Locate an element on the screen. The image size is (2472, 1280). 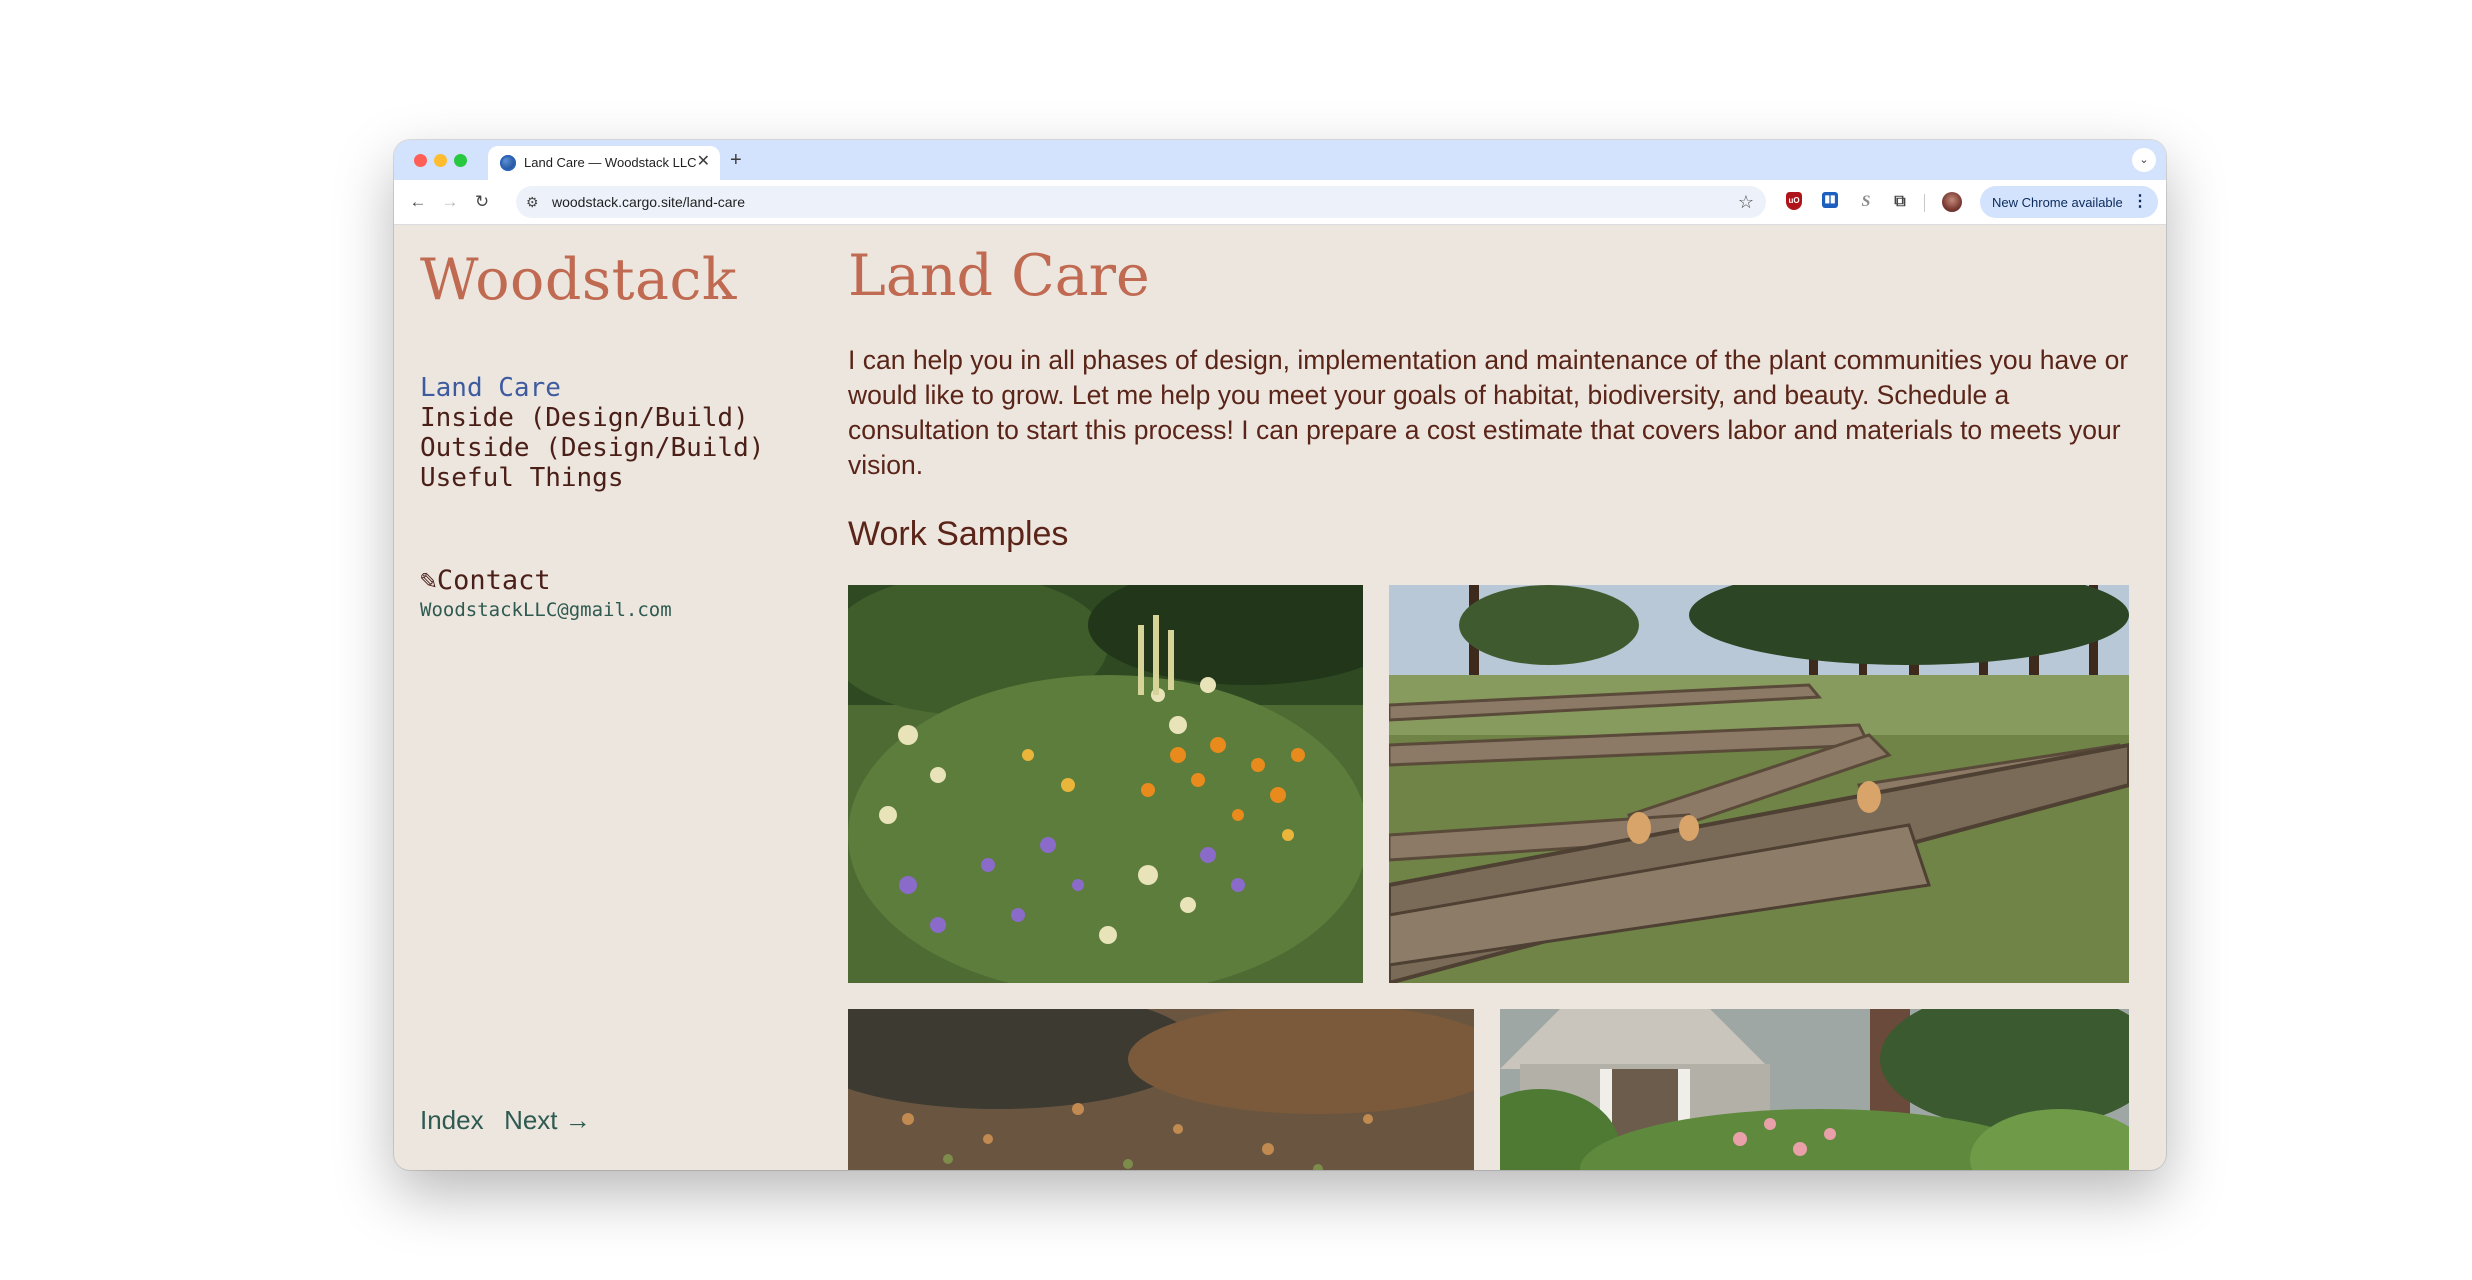
trello-extension-icon: ▮▮ is located at coordinates (1830, 200).